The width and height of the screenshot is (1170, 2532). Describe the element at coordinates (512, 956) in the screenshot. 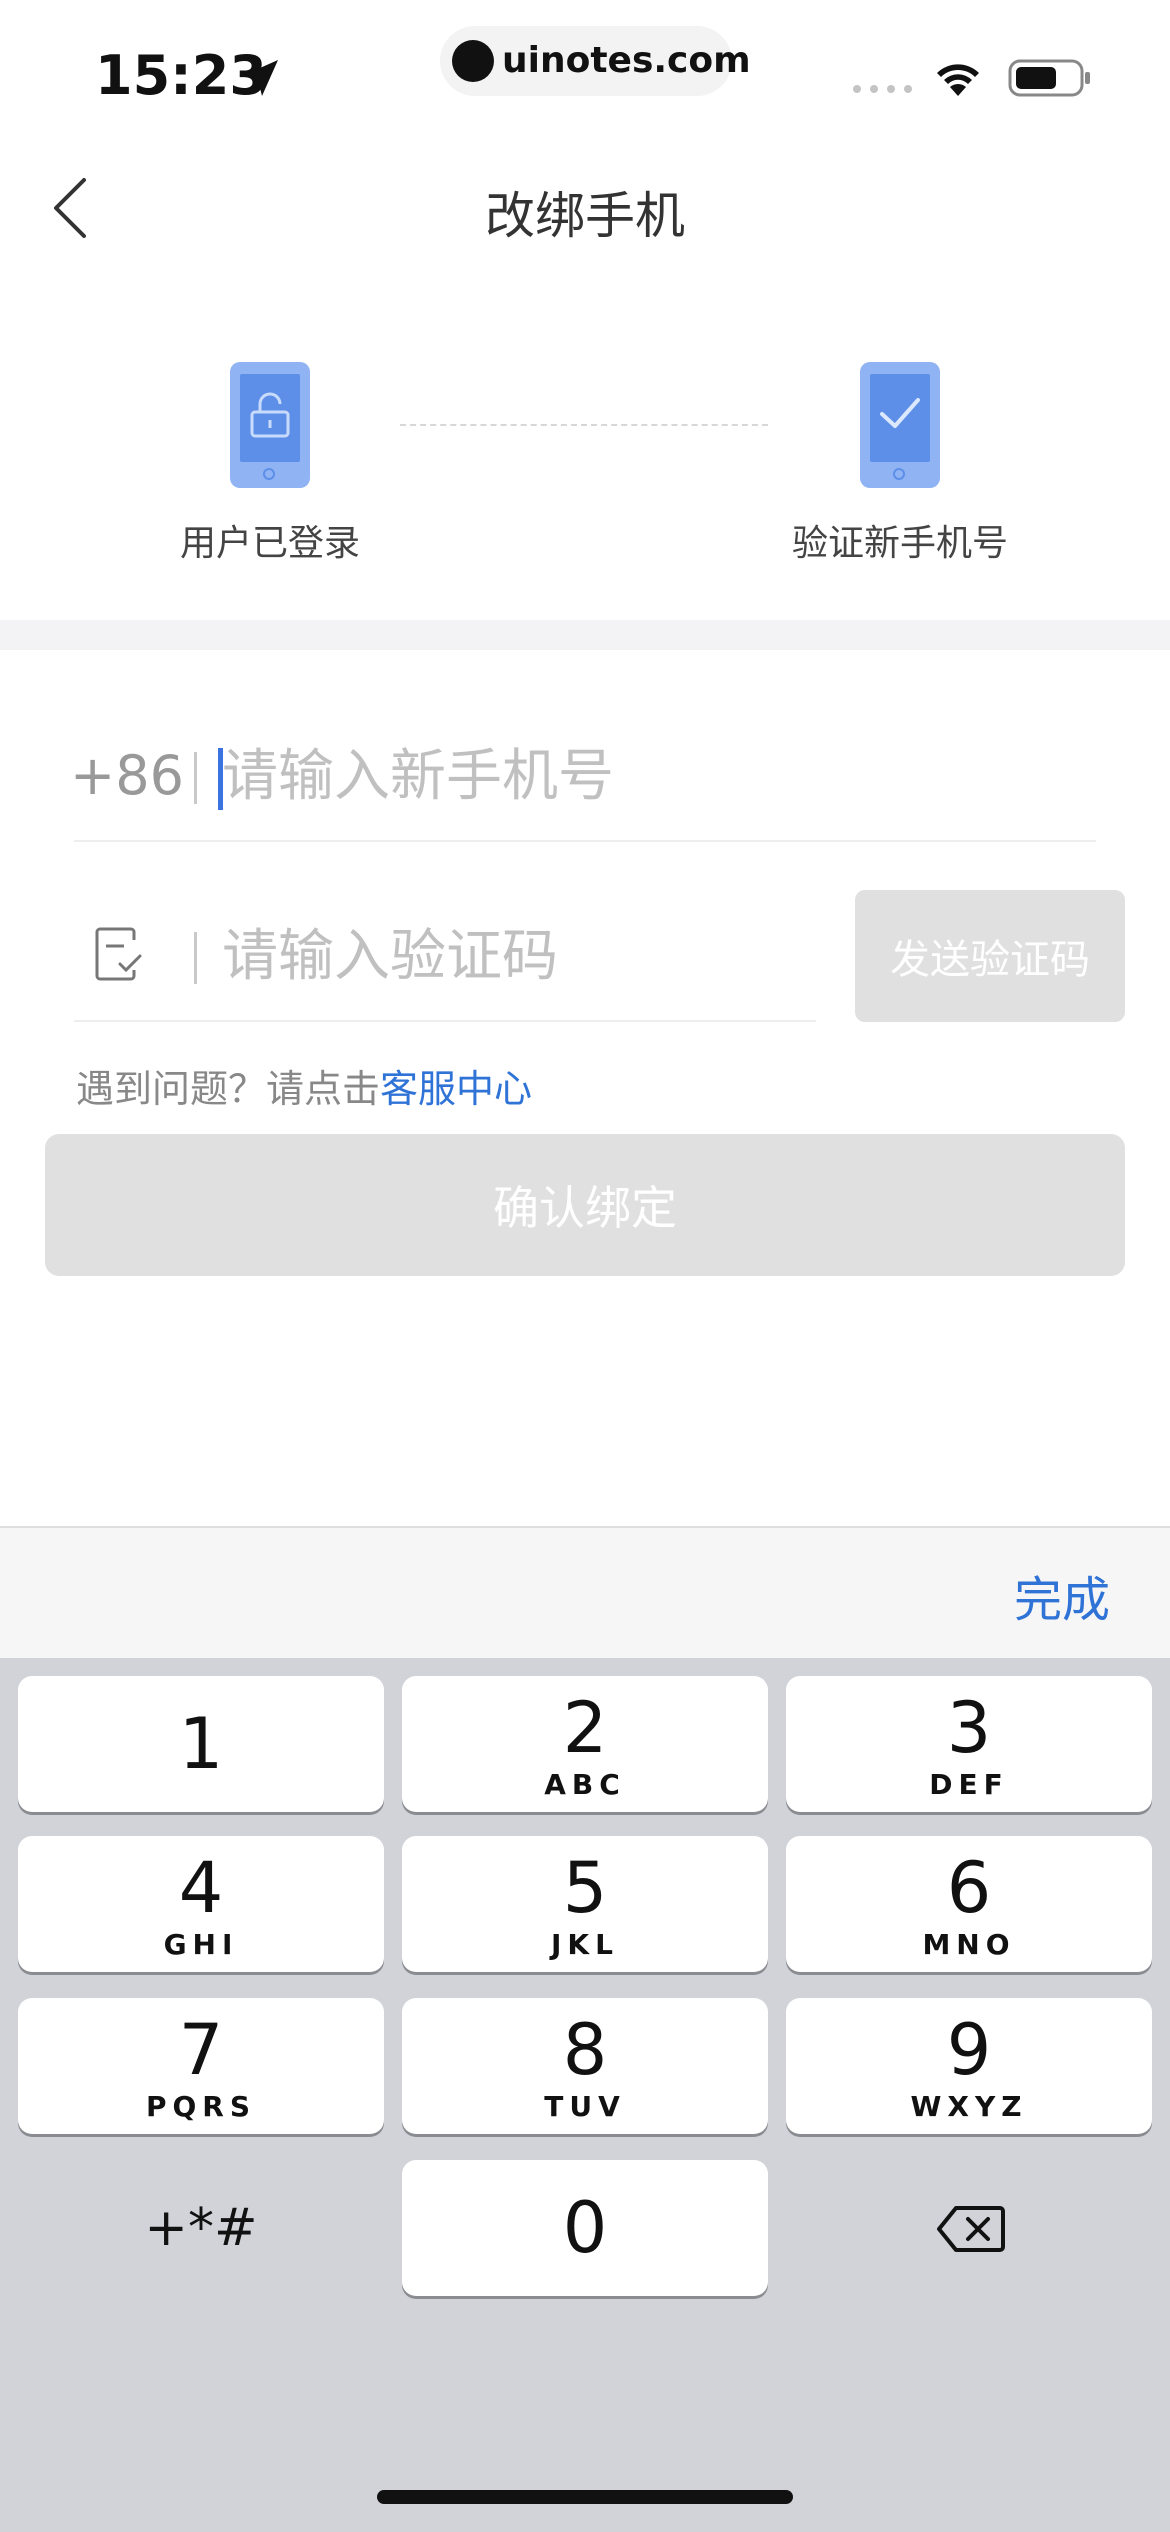

I see `verification-code-input` at that location.